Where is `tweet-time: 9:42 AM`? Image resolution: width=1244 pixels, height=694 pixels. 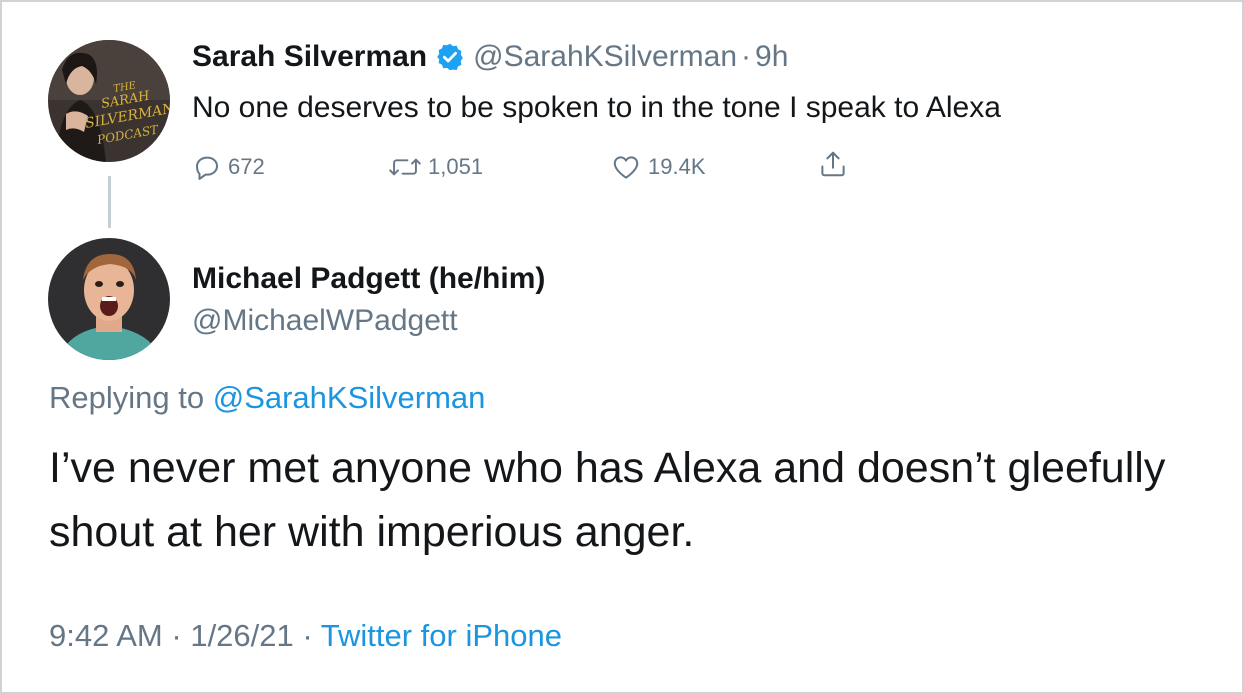
tweet-time: 9:42 AM is located at coordinates (106, 635).